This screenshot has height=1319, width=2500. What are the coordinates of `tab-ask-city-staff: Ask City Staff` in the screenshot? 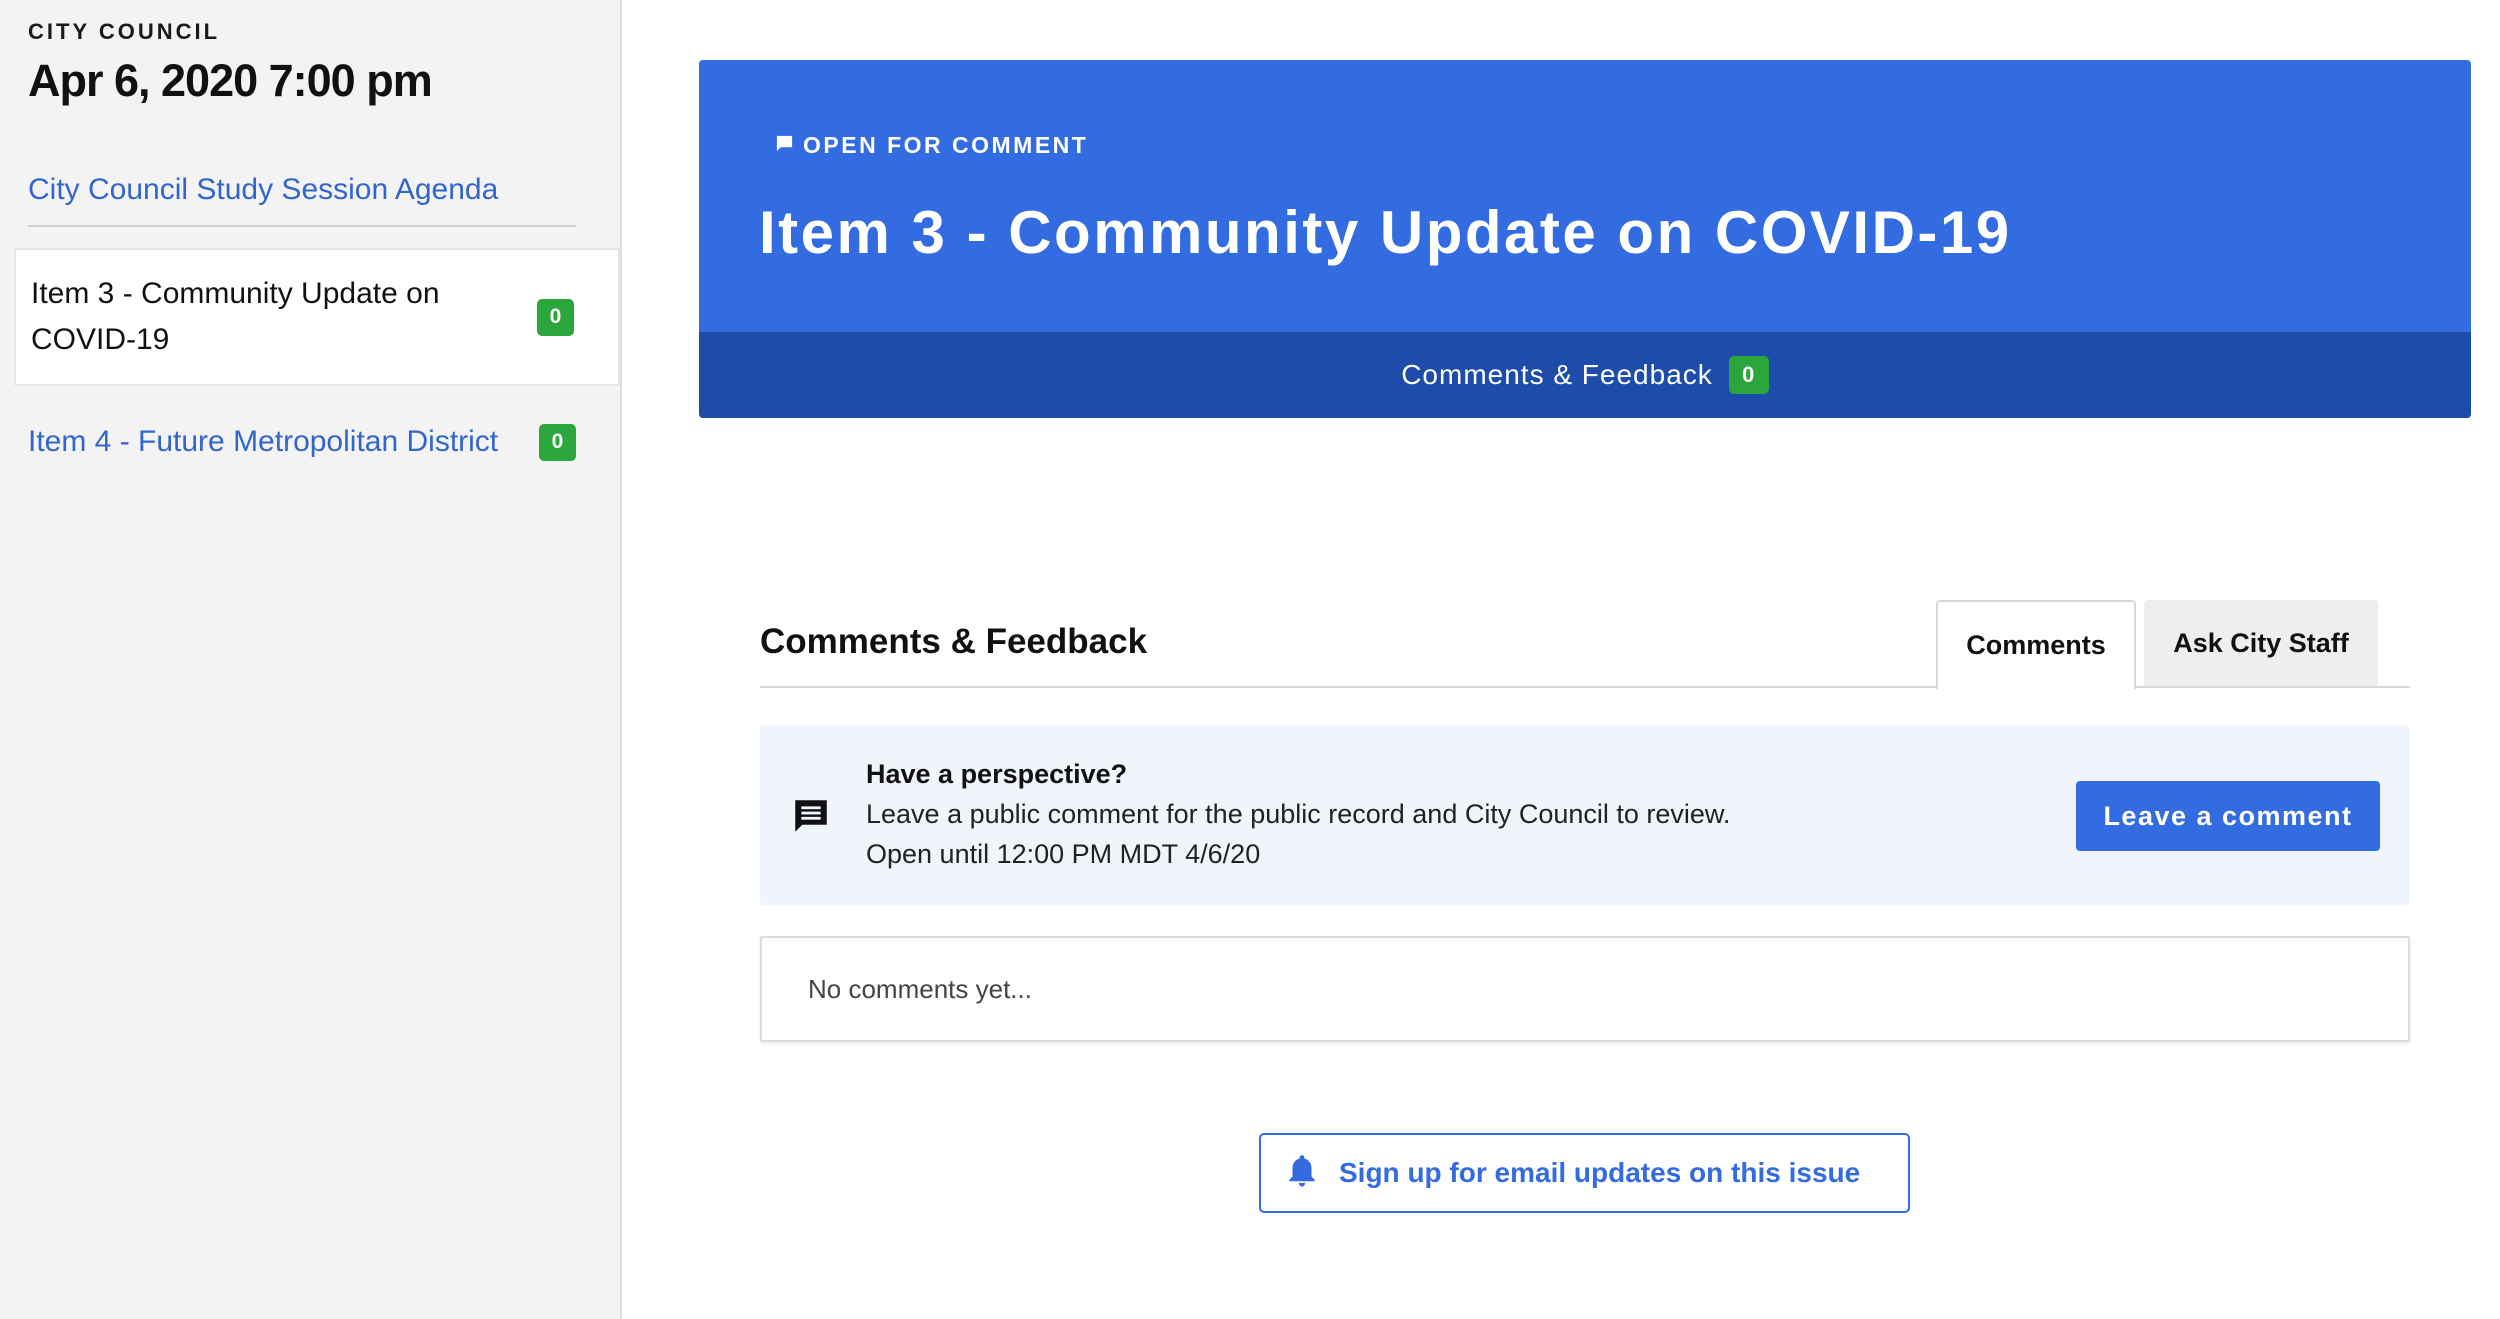 It's located at (2261, 643).